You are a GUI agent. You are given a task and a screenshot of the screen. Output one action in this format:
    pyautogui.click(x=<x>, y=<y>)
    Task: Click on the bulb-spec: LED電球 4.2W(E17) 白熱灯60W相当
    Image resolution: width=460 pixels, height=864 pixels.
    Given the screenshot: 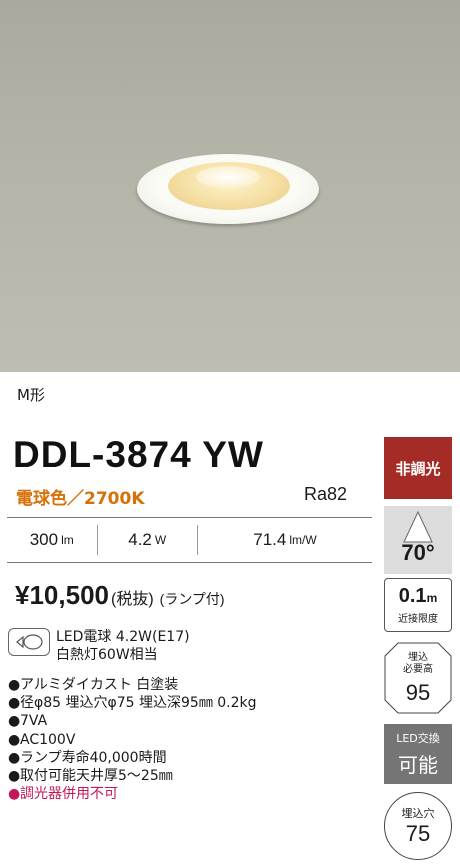 What is the action you would take?
    pyautogui.click(x=123, y=646)
    